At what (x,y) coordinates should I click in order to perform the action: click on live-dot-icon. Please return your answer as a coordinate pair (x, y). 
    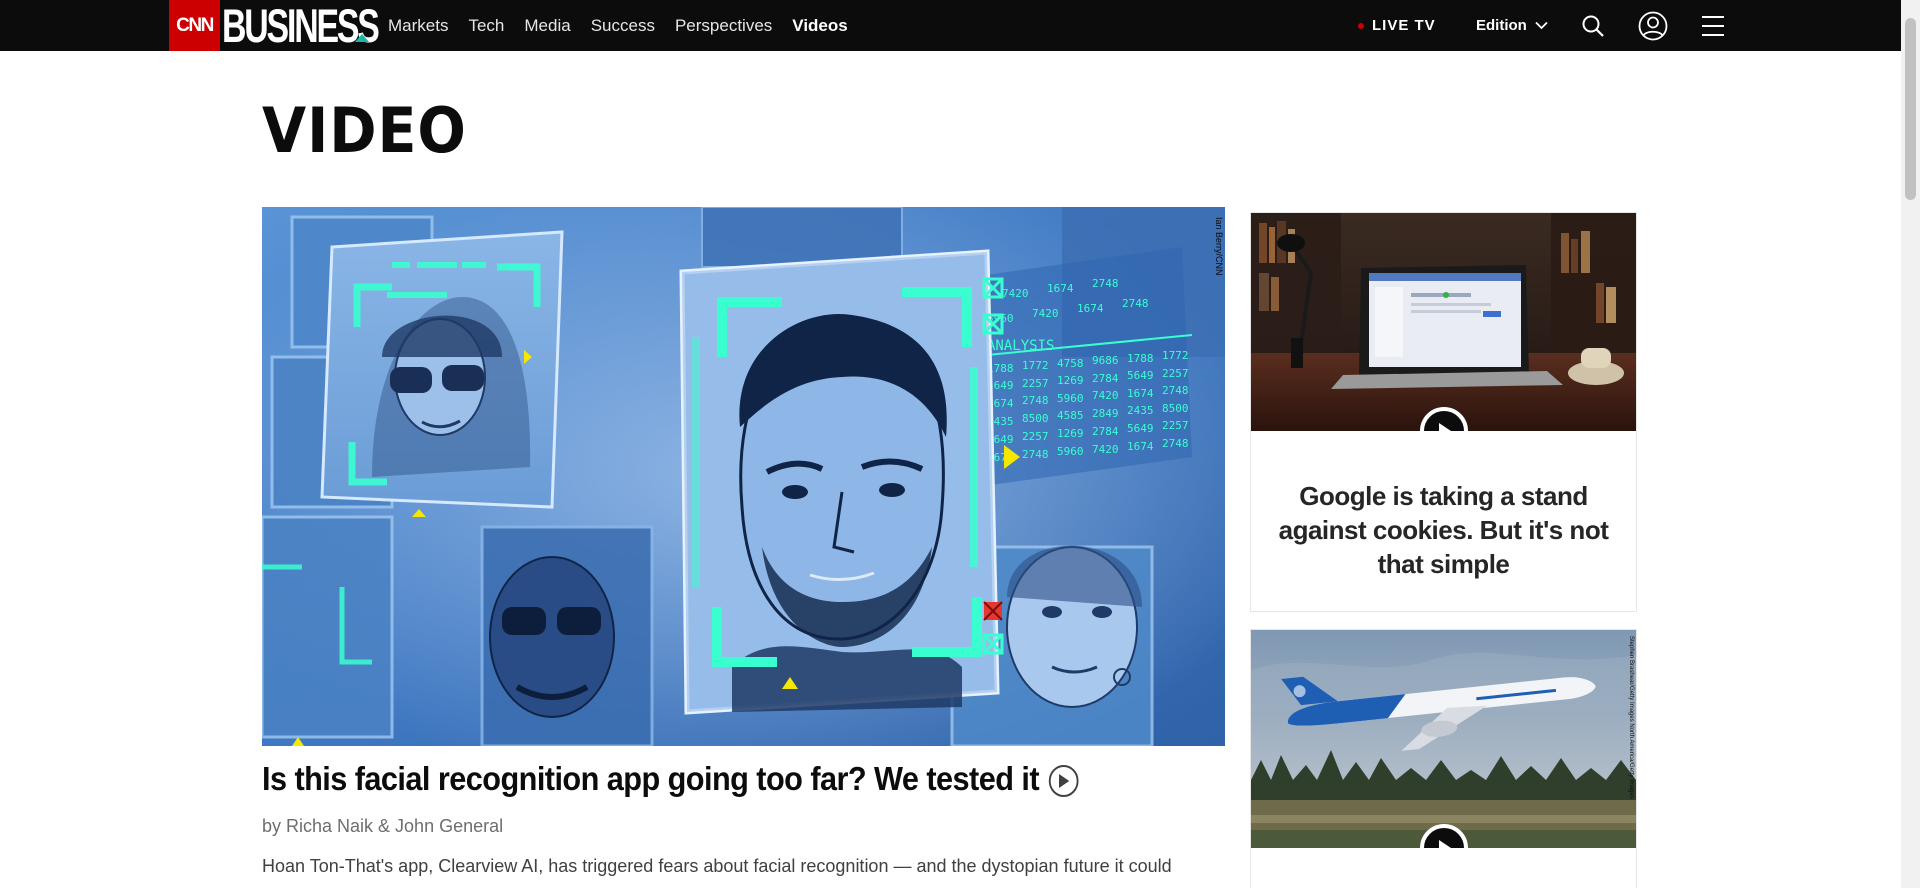
    Looking at the image, I should click on (1361, 25).